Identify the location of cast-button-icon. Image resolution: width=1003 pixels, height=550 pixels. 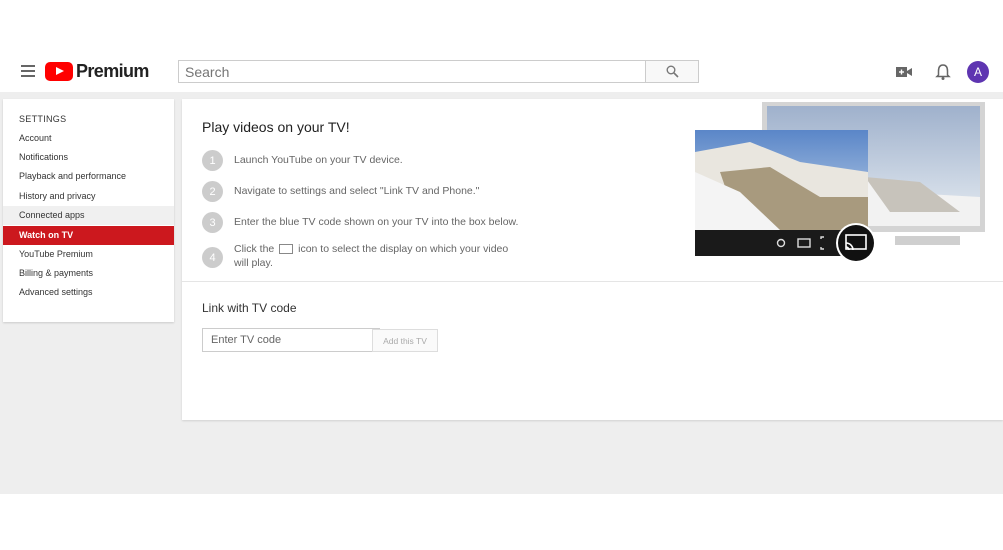
(856, 243).